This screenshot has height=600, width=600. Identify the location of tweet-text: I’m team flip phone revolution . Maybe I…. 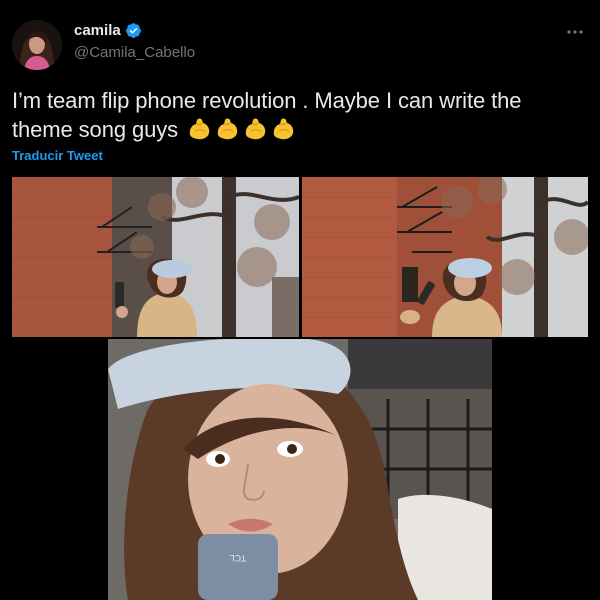
(300, 117).